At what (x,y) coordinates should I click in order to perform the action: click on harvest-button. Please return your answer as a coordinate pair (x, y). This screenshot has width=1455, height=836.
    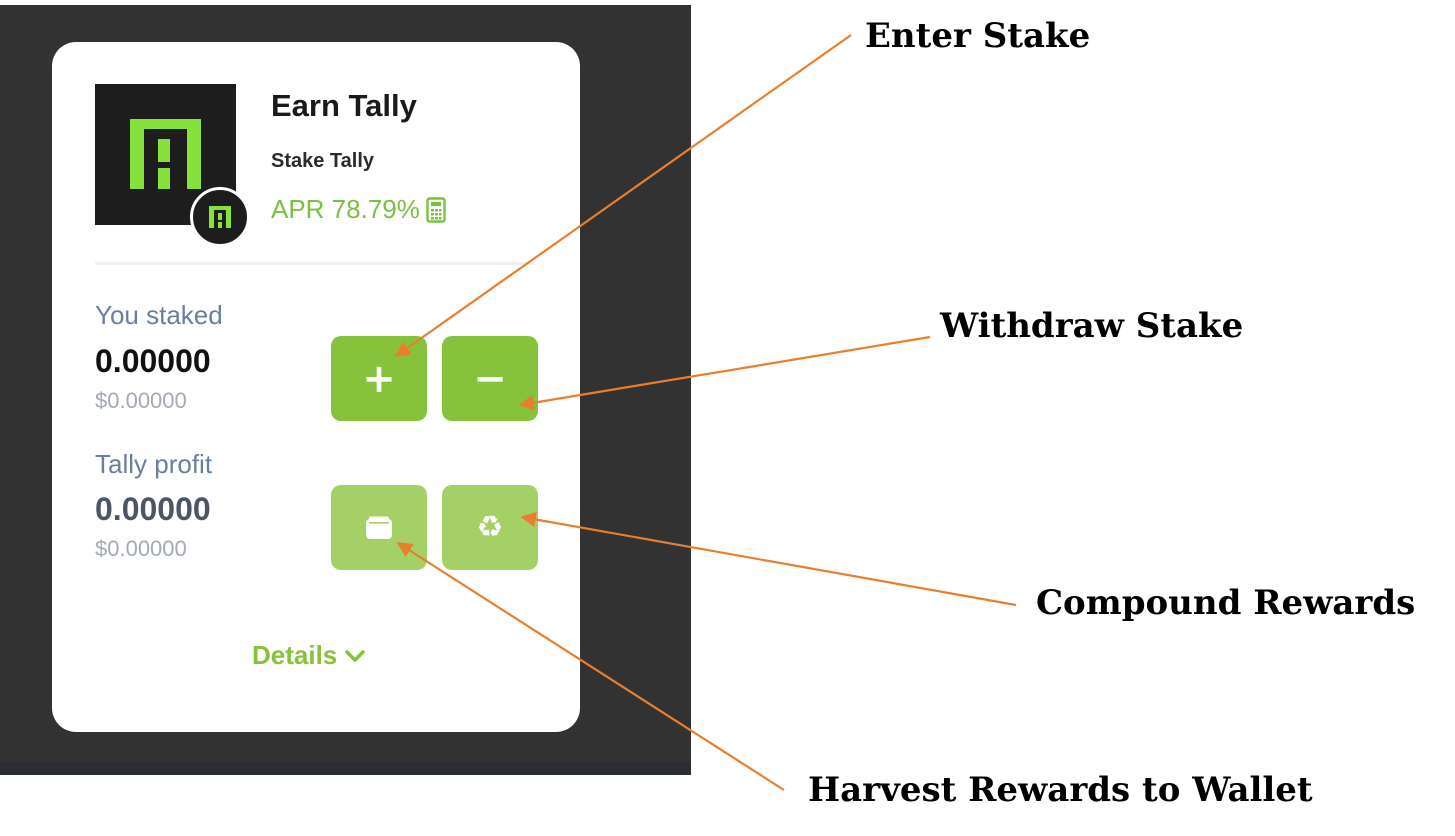
    Looking at the image, I should click on (379, 527).